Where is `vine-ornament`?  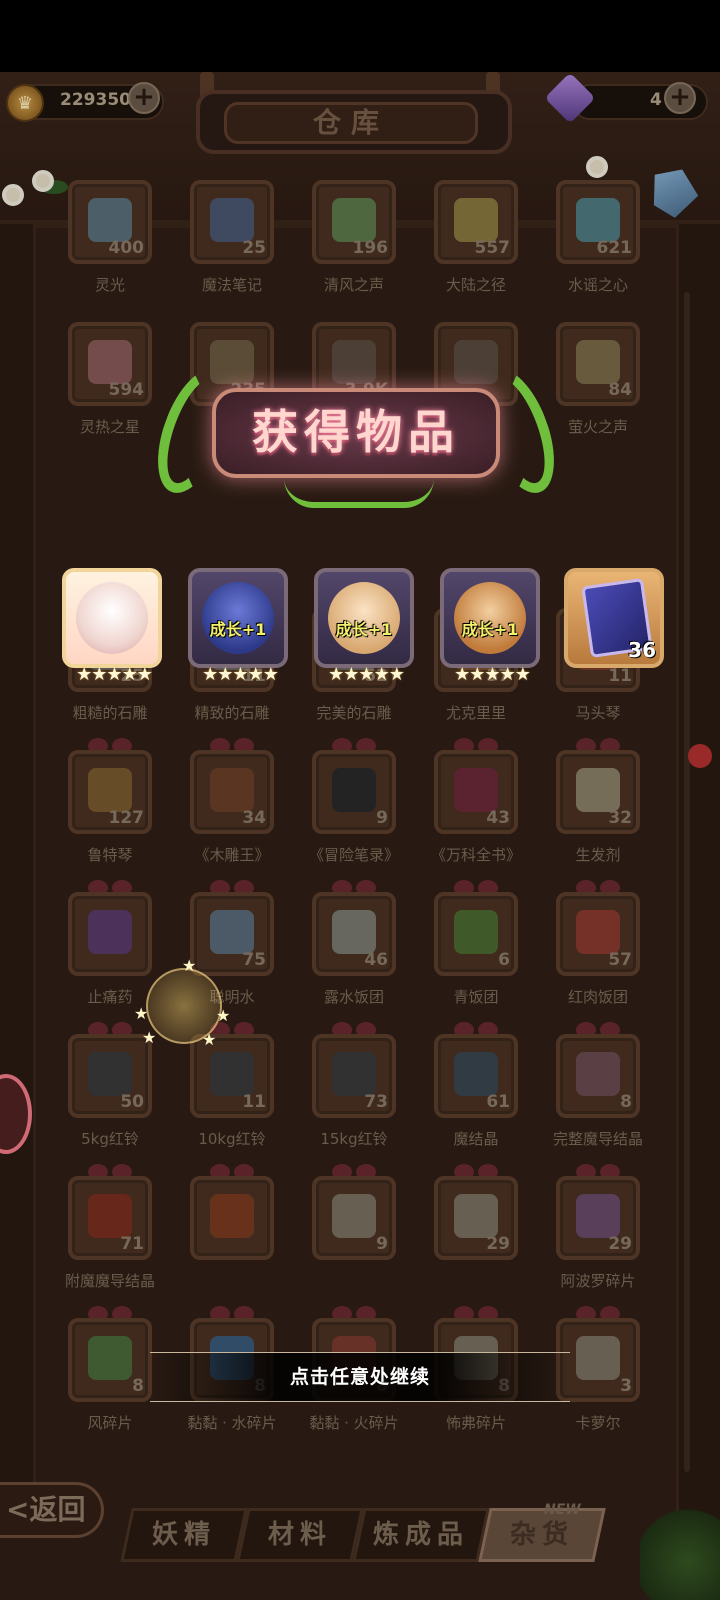
vine-ornament is located at coordinates (359, 493).